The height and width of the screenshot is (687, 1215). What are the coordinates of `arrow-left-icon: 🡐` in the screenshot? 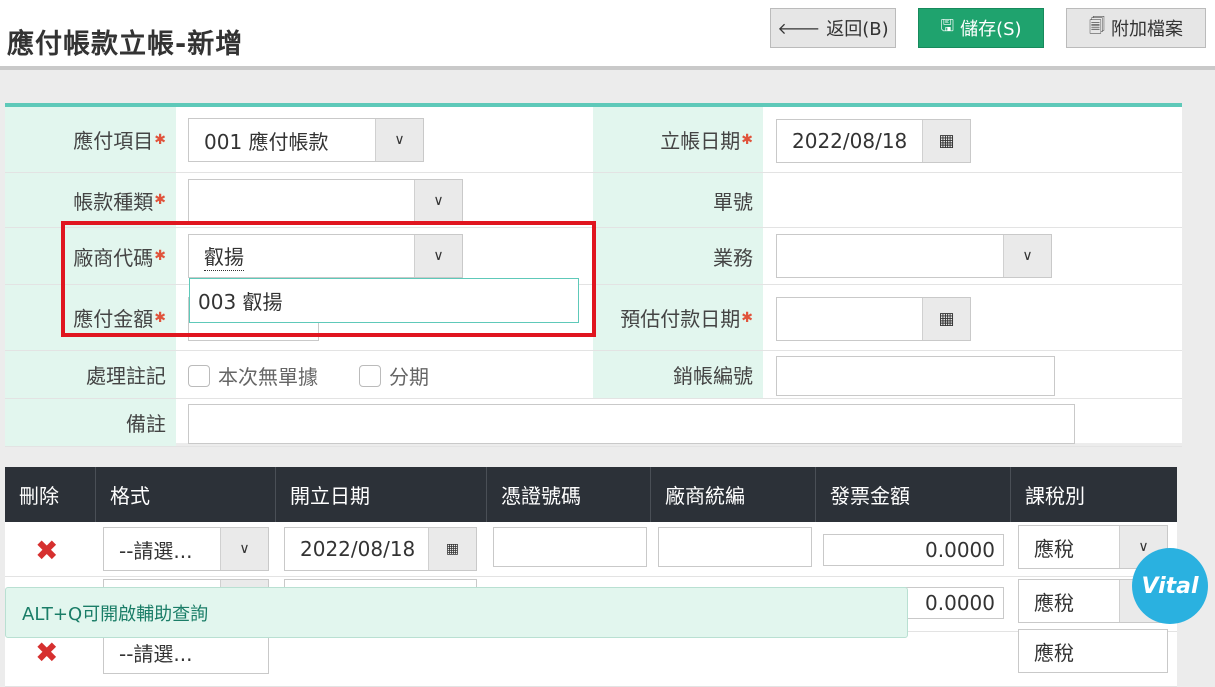 It's located at (799, 28).